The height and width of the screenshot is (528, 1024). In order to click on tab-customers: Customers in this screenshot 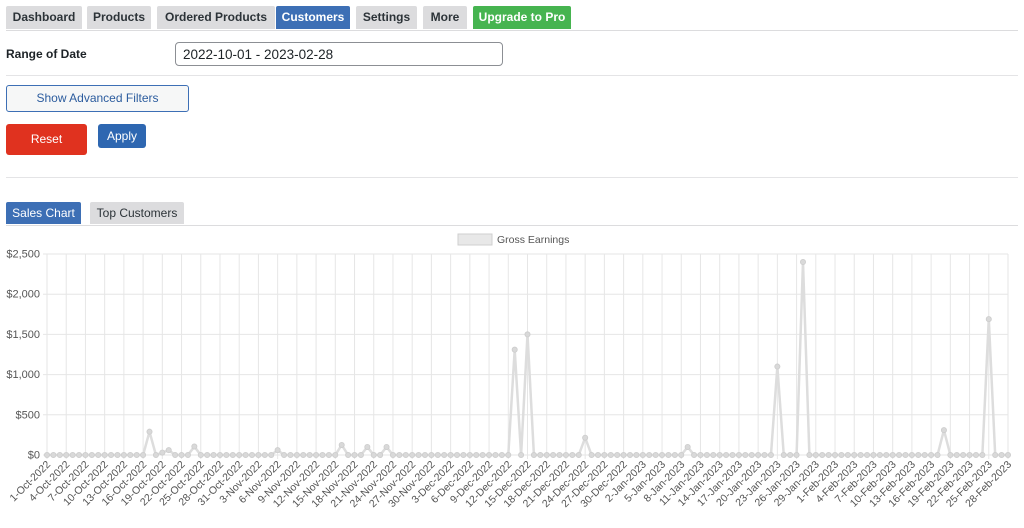, I will do `click(313, 17)`.